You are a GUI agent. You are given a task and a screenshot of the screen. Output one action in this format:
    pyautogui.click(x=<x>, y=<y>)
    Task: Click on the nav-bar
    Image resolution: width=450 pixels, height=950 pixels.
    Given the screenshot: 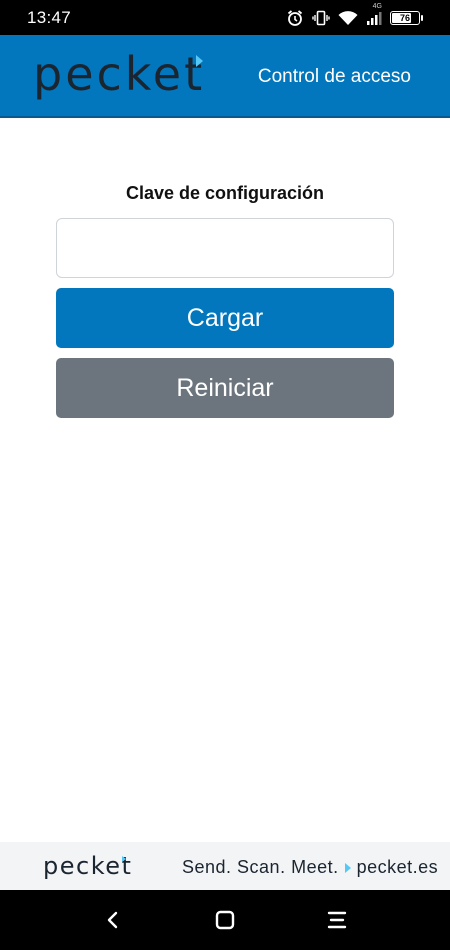 What is the action you would take?
    pyautogui.click(x=225, y=920)
    